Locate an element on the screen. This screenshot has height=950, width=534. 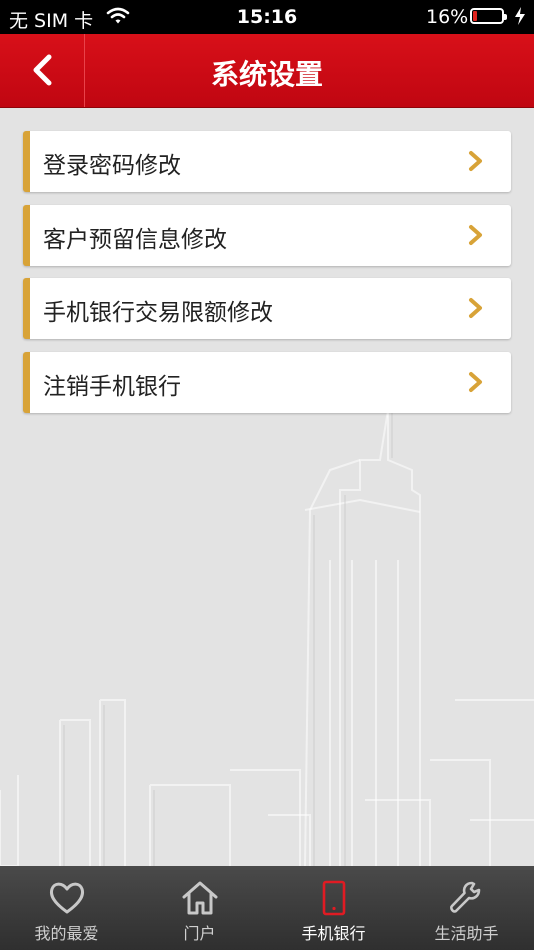
battery-icon is located at coordinates (488, 16).